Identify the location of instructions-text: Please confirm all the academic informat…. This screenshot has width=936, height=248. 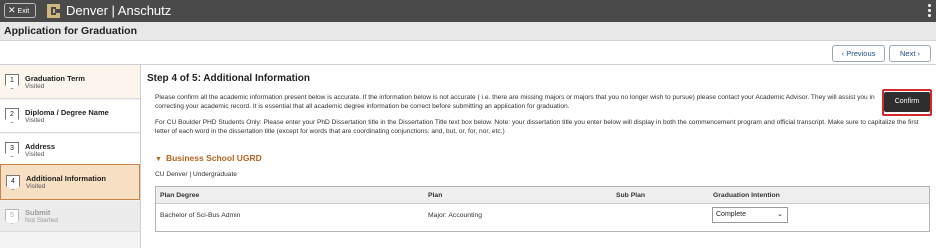
(515, 102).